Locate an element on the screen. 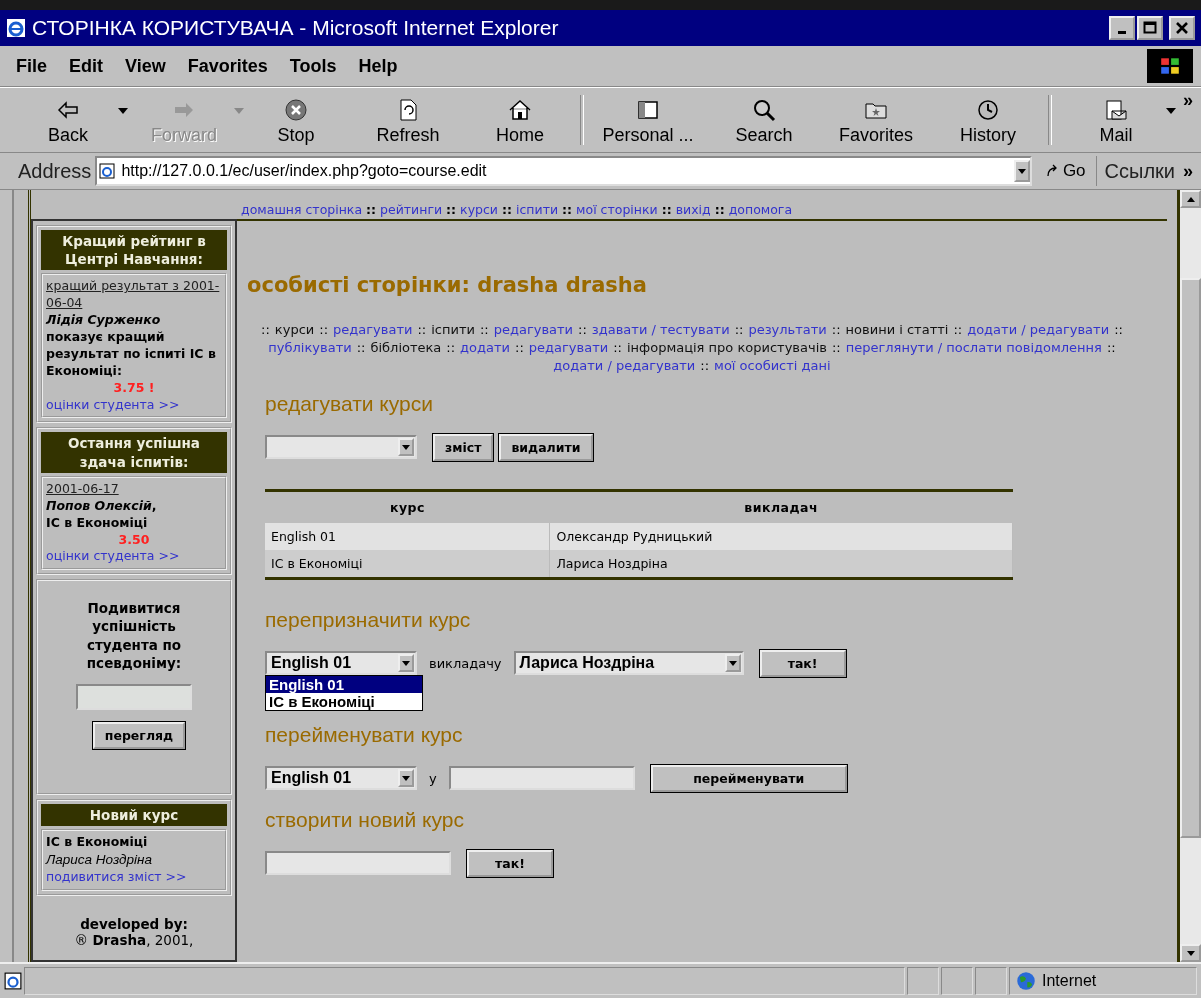  nav-link: мої сторінки is located at coordinates (617, 209).